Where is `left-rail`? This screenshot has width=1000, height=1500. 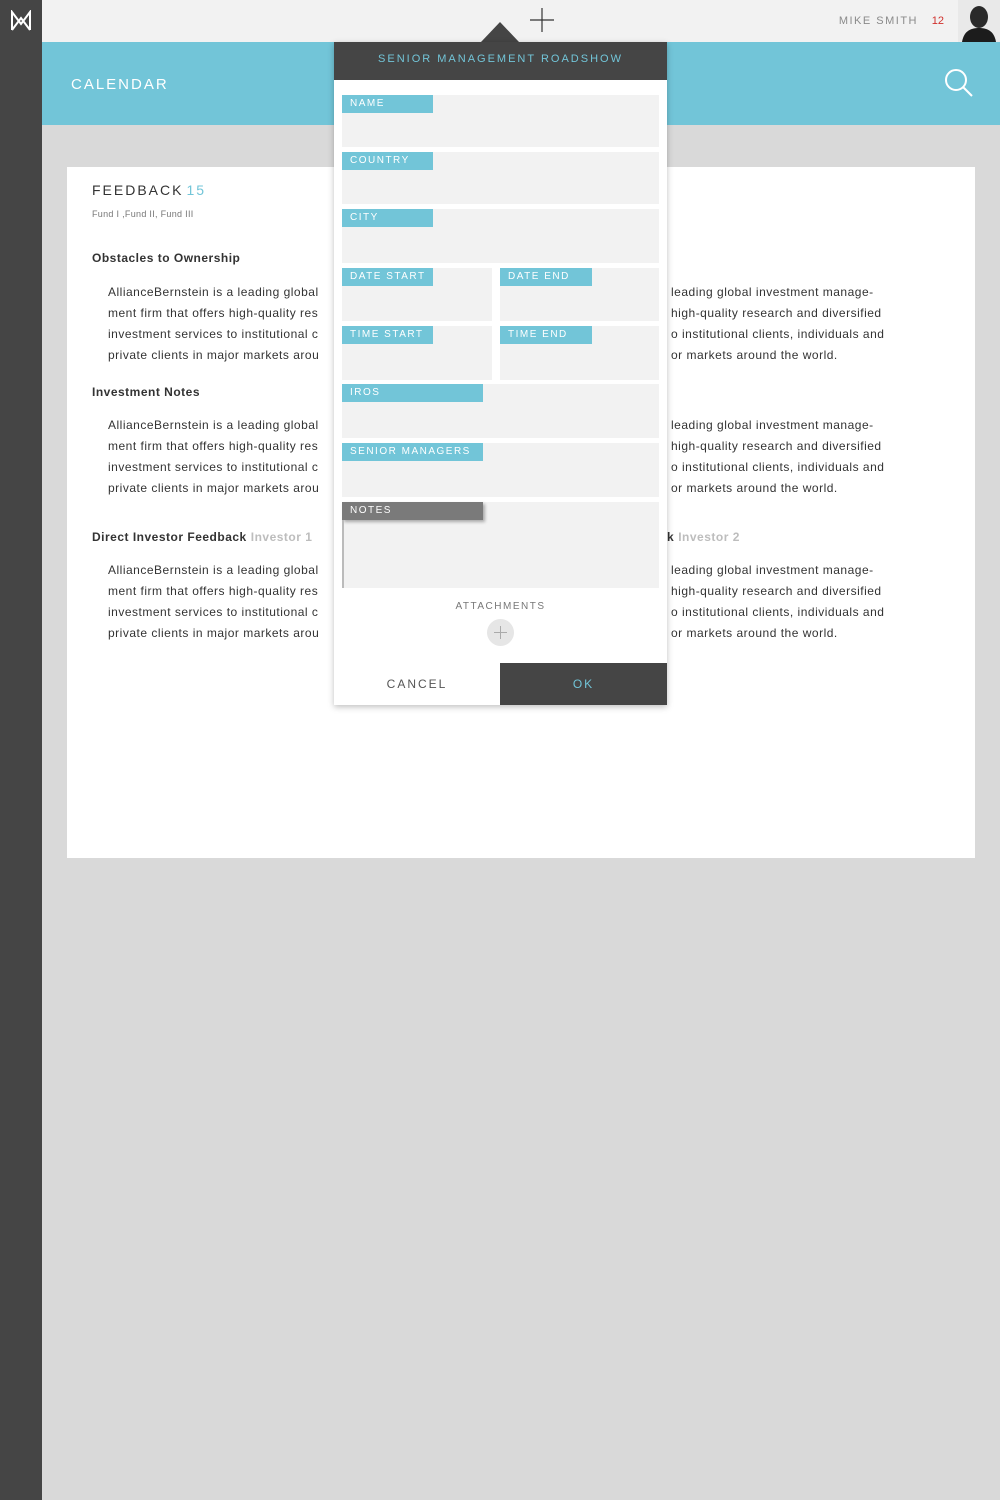
left-rail is located at coordinates (21, 750).